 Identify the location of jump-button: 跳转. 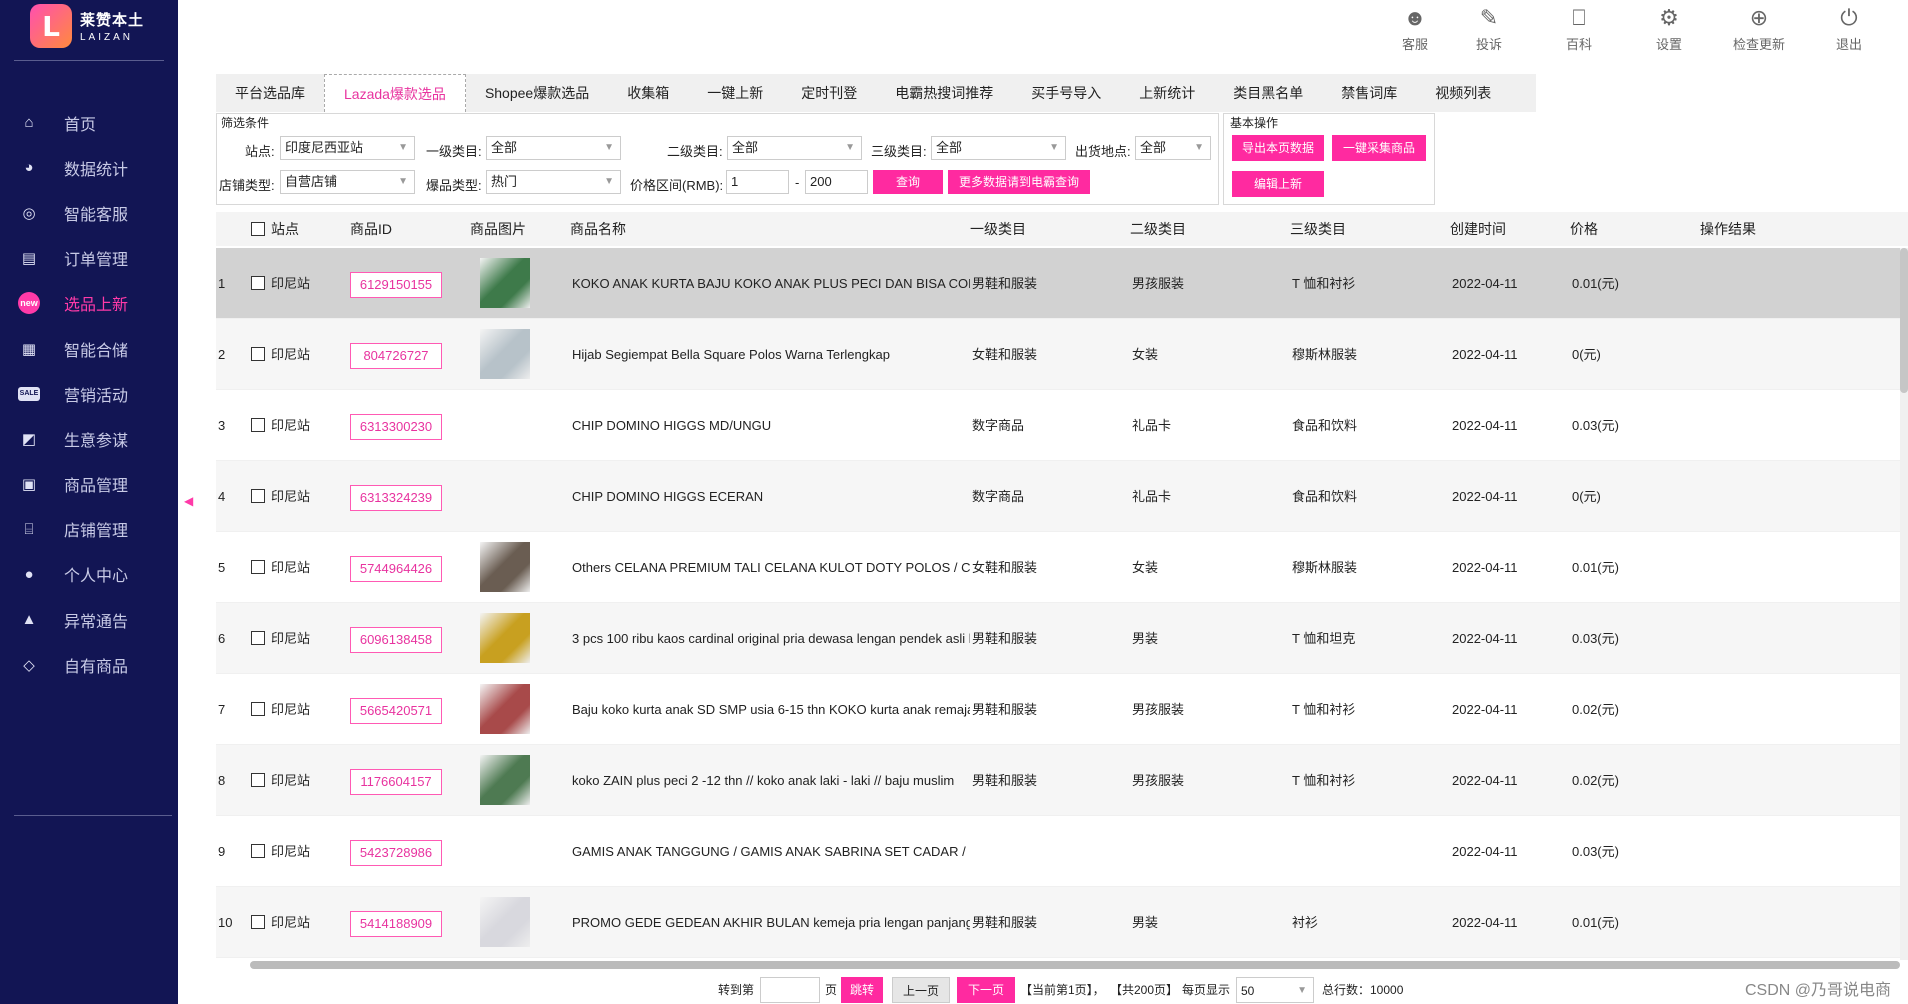
(862, 990).